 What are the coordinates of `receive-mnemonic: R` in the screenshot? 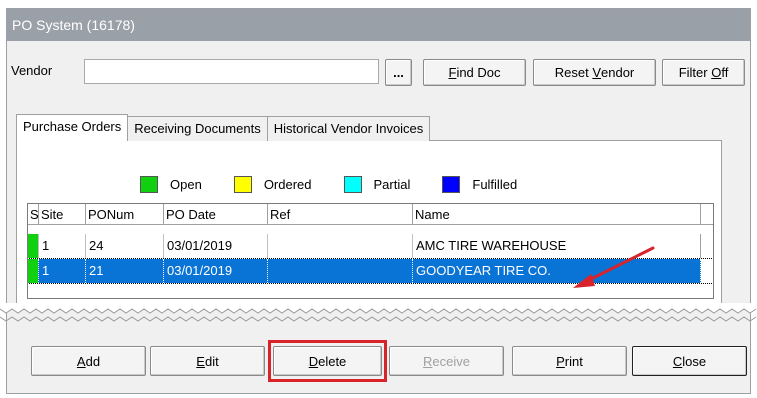 It's located at (428, 361).